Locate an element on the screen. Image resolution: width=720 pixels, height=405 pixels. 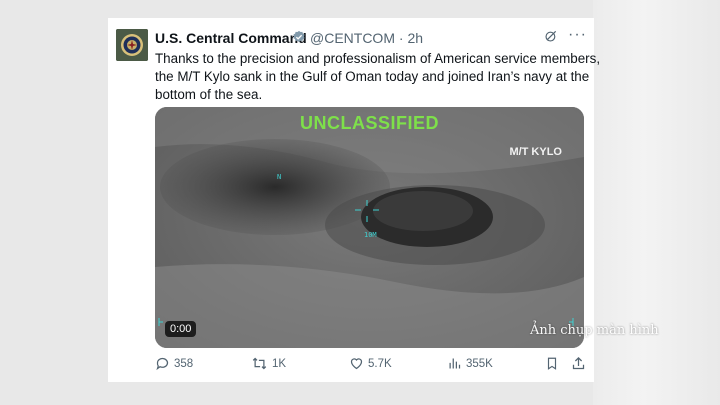
repost-icon is located at coordinates (259, 363).